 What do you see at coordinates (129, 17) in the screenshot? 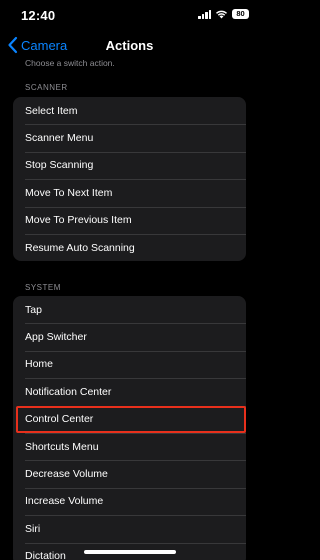
I see `status-bar: 12:40 80` at bounding box center [129, 17].